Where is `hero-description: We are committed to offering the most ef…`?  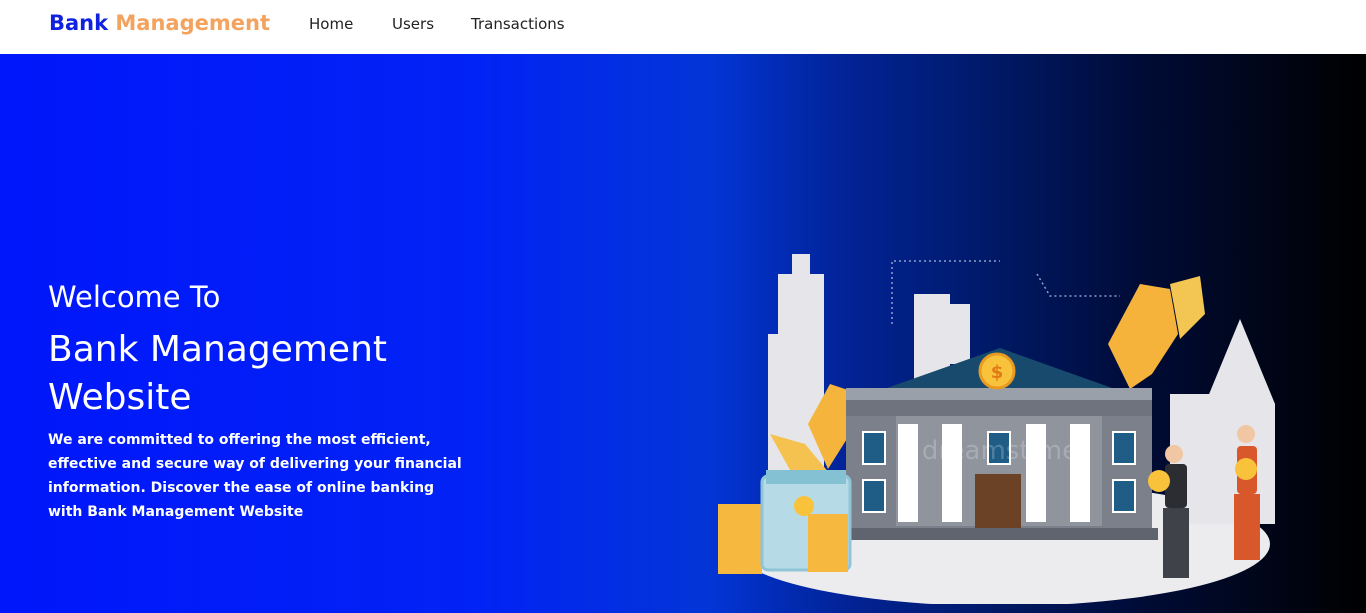 hero-description: We are committed to offering the most ef… is located at coordinates (255, 476).